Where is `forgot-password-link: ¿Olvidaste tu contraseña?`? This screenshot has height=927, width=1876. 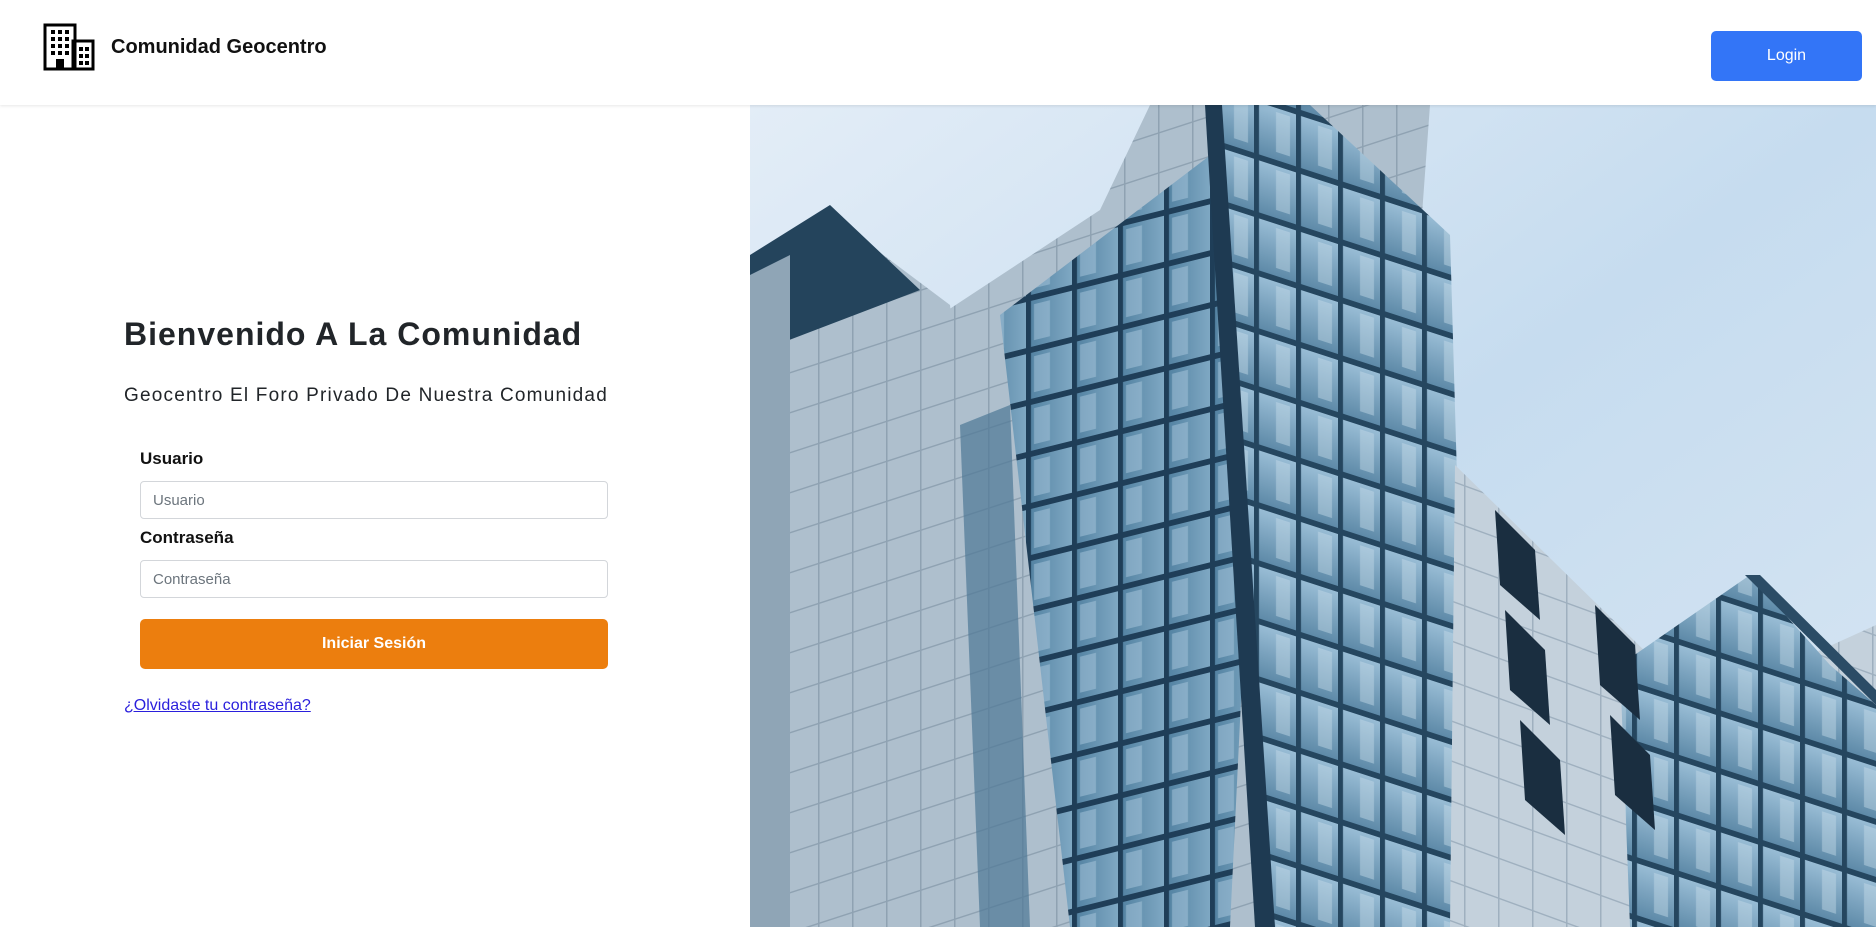 forgot-password-link: ¿Olvidaste tu contraseña? is located at coordinates (217, 706).